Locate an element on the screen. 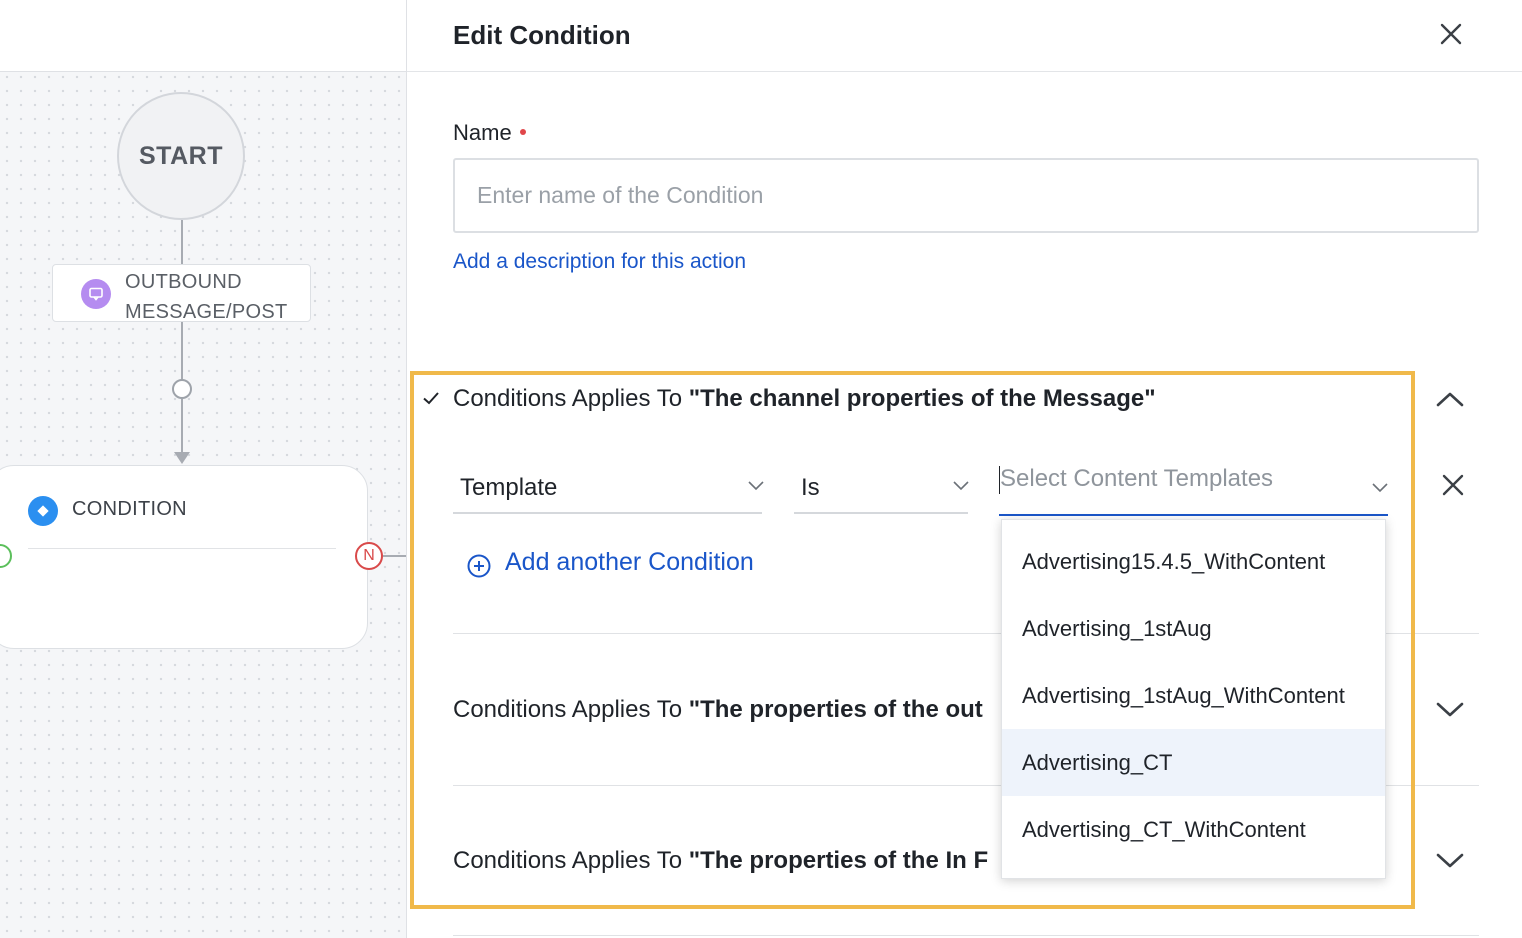 The width and height of the screenshot is (1522, 938). required-indicator is located at coordinates (522, 132).